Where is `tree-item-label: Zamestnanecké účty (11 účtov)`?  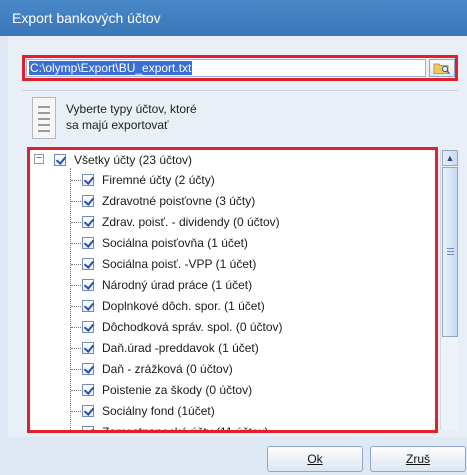 tree-item-label: Zamestnanecké účty (11 účtov) is located at coordinates (185, 427).